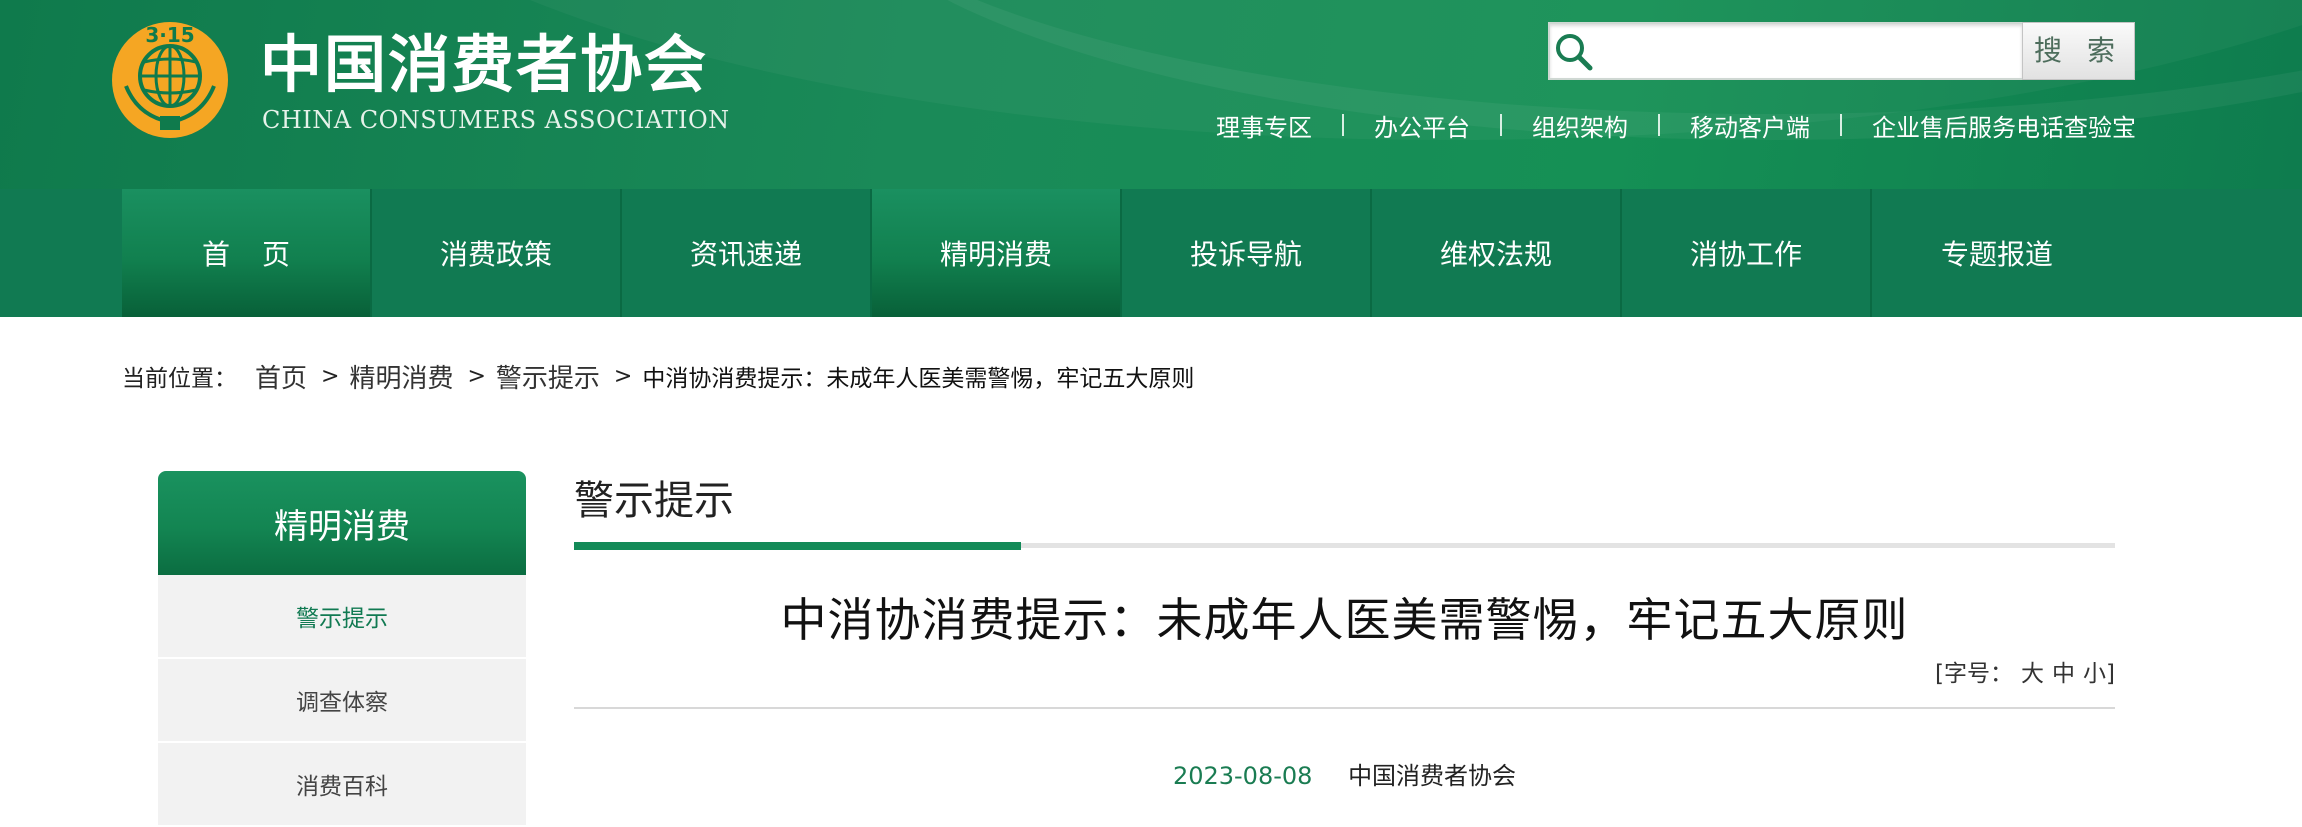  I want to click on font-size-large-button: 大, so click(2032, 674).